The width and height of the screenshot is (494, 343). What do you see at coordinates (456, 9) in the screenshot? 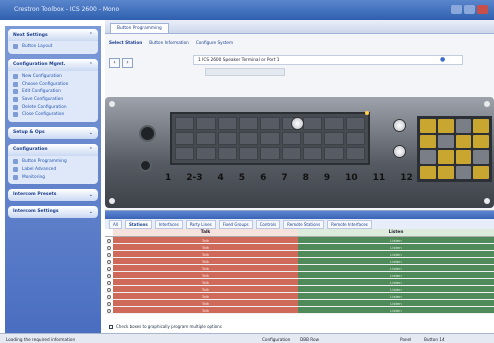
I see `minimize-button` at bounding box center [456, 9].